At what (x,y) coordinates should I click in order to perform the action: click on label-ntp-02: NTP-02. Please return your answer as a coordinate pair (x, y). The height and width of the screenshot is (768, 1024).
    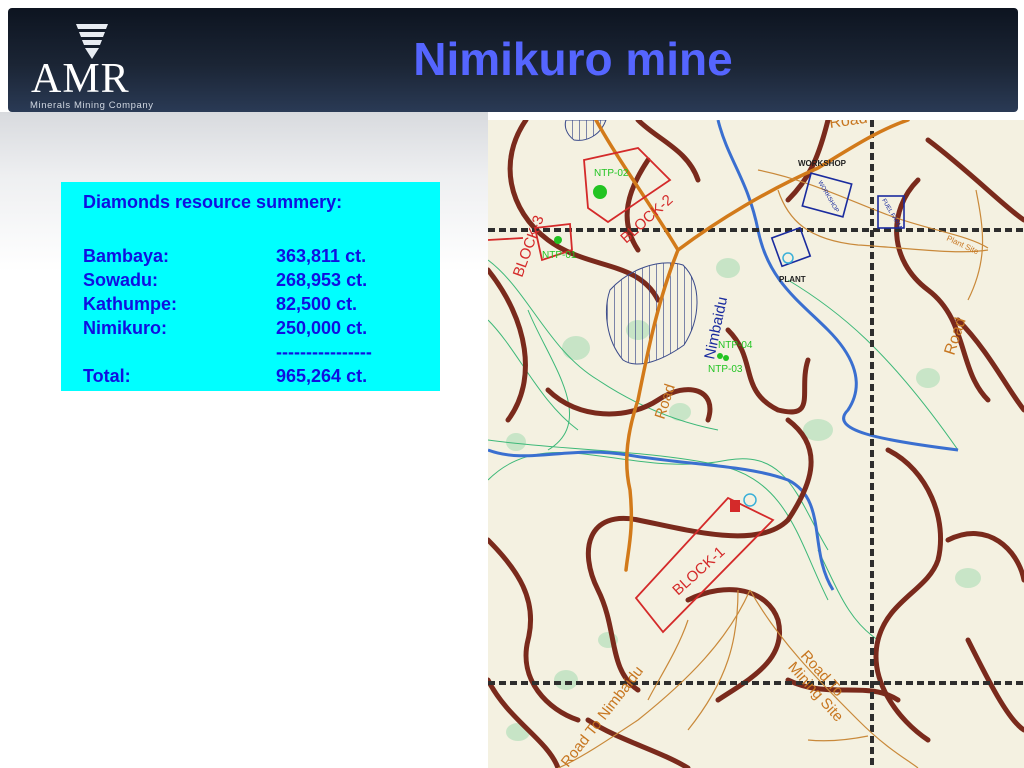
    Looking at the image, I should click on (611, 173).